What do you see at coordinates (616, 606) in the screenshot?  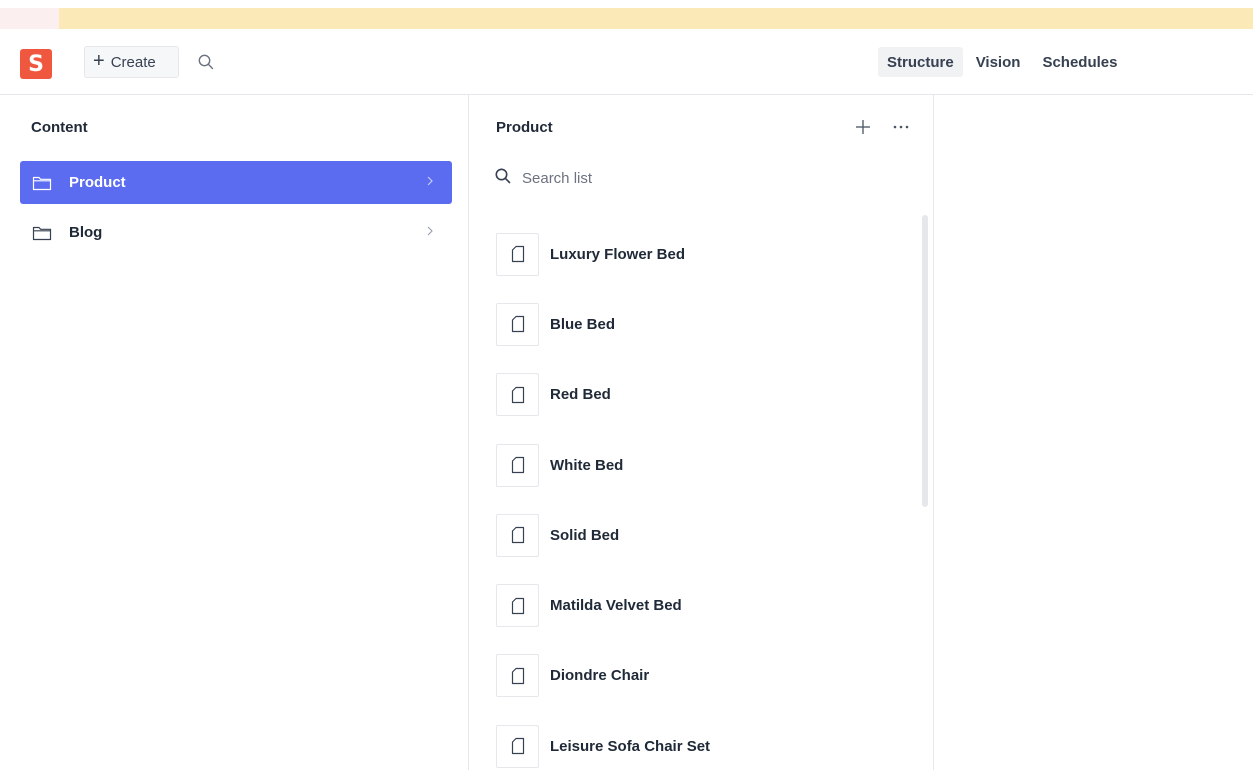 I see `list-item-label: Matilda Velvet Bed` at bounding box center [616, 606].